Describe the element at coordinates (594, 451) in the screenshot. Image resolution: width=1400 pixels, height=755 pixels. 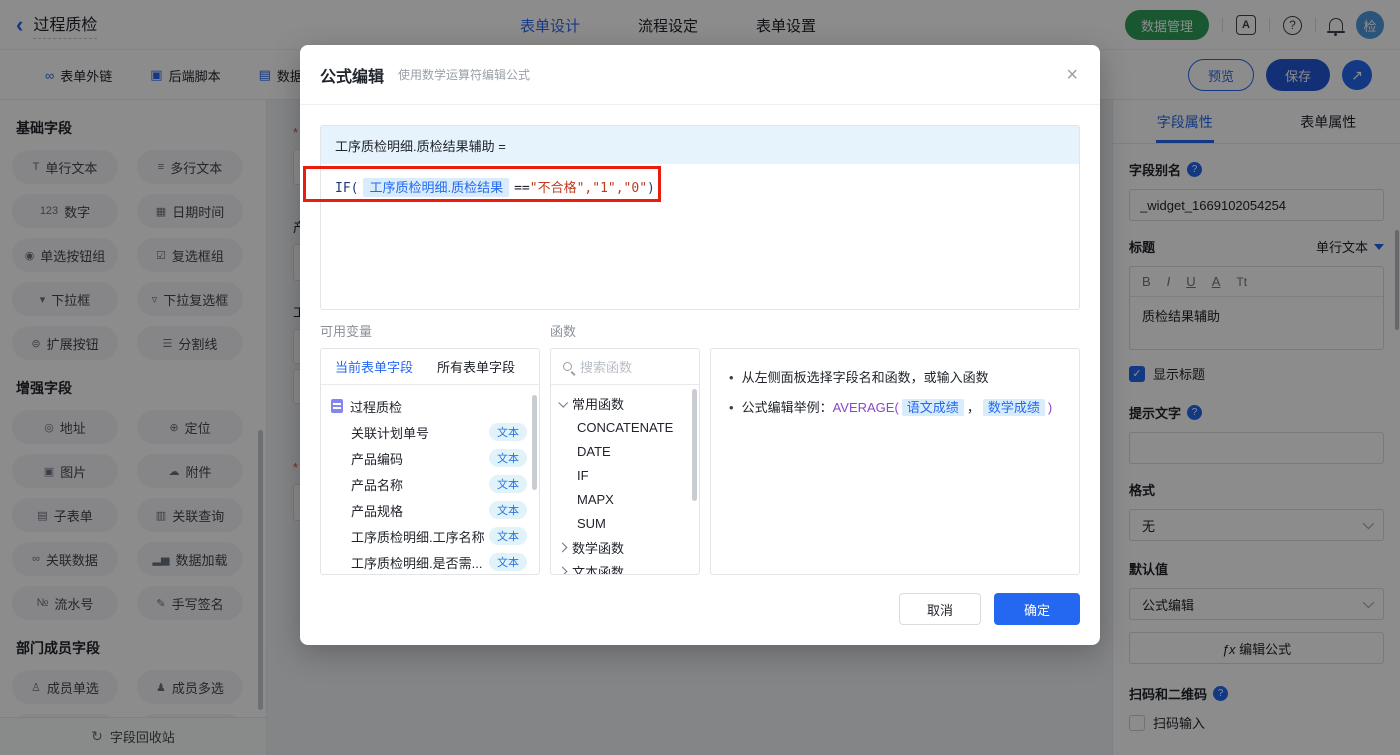
I see `function-label: DATE` at that location.